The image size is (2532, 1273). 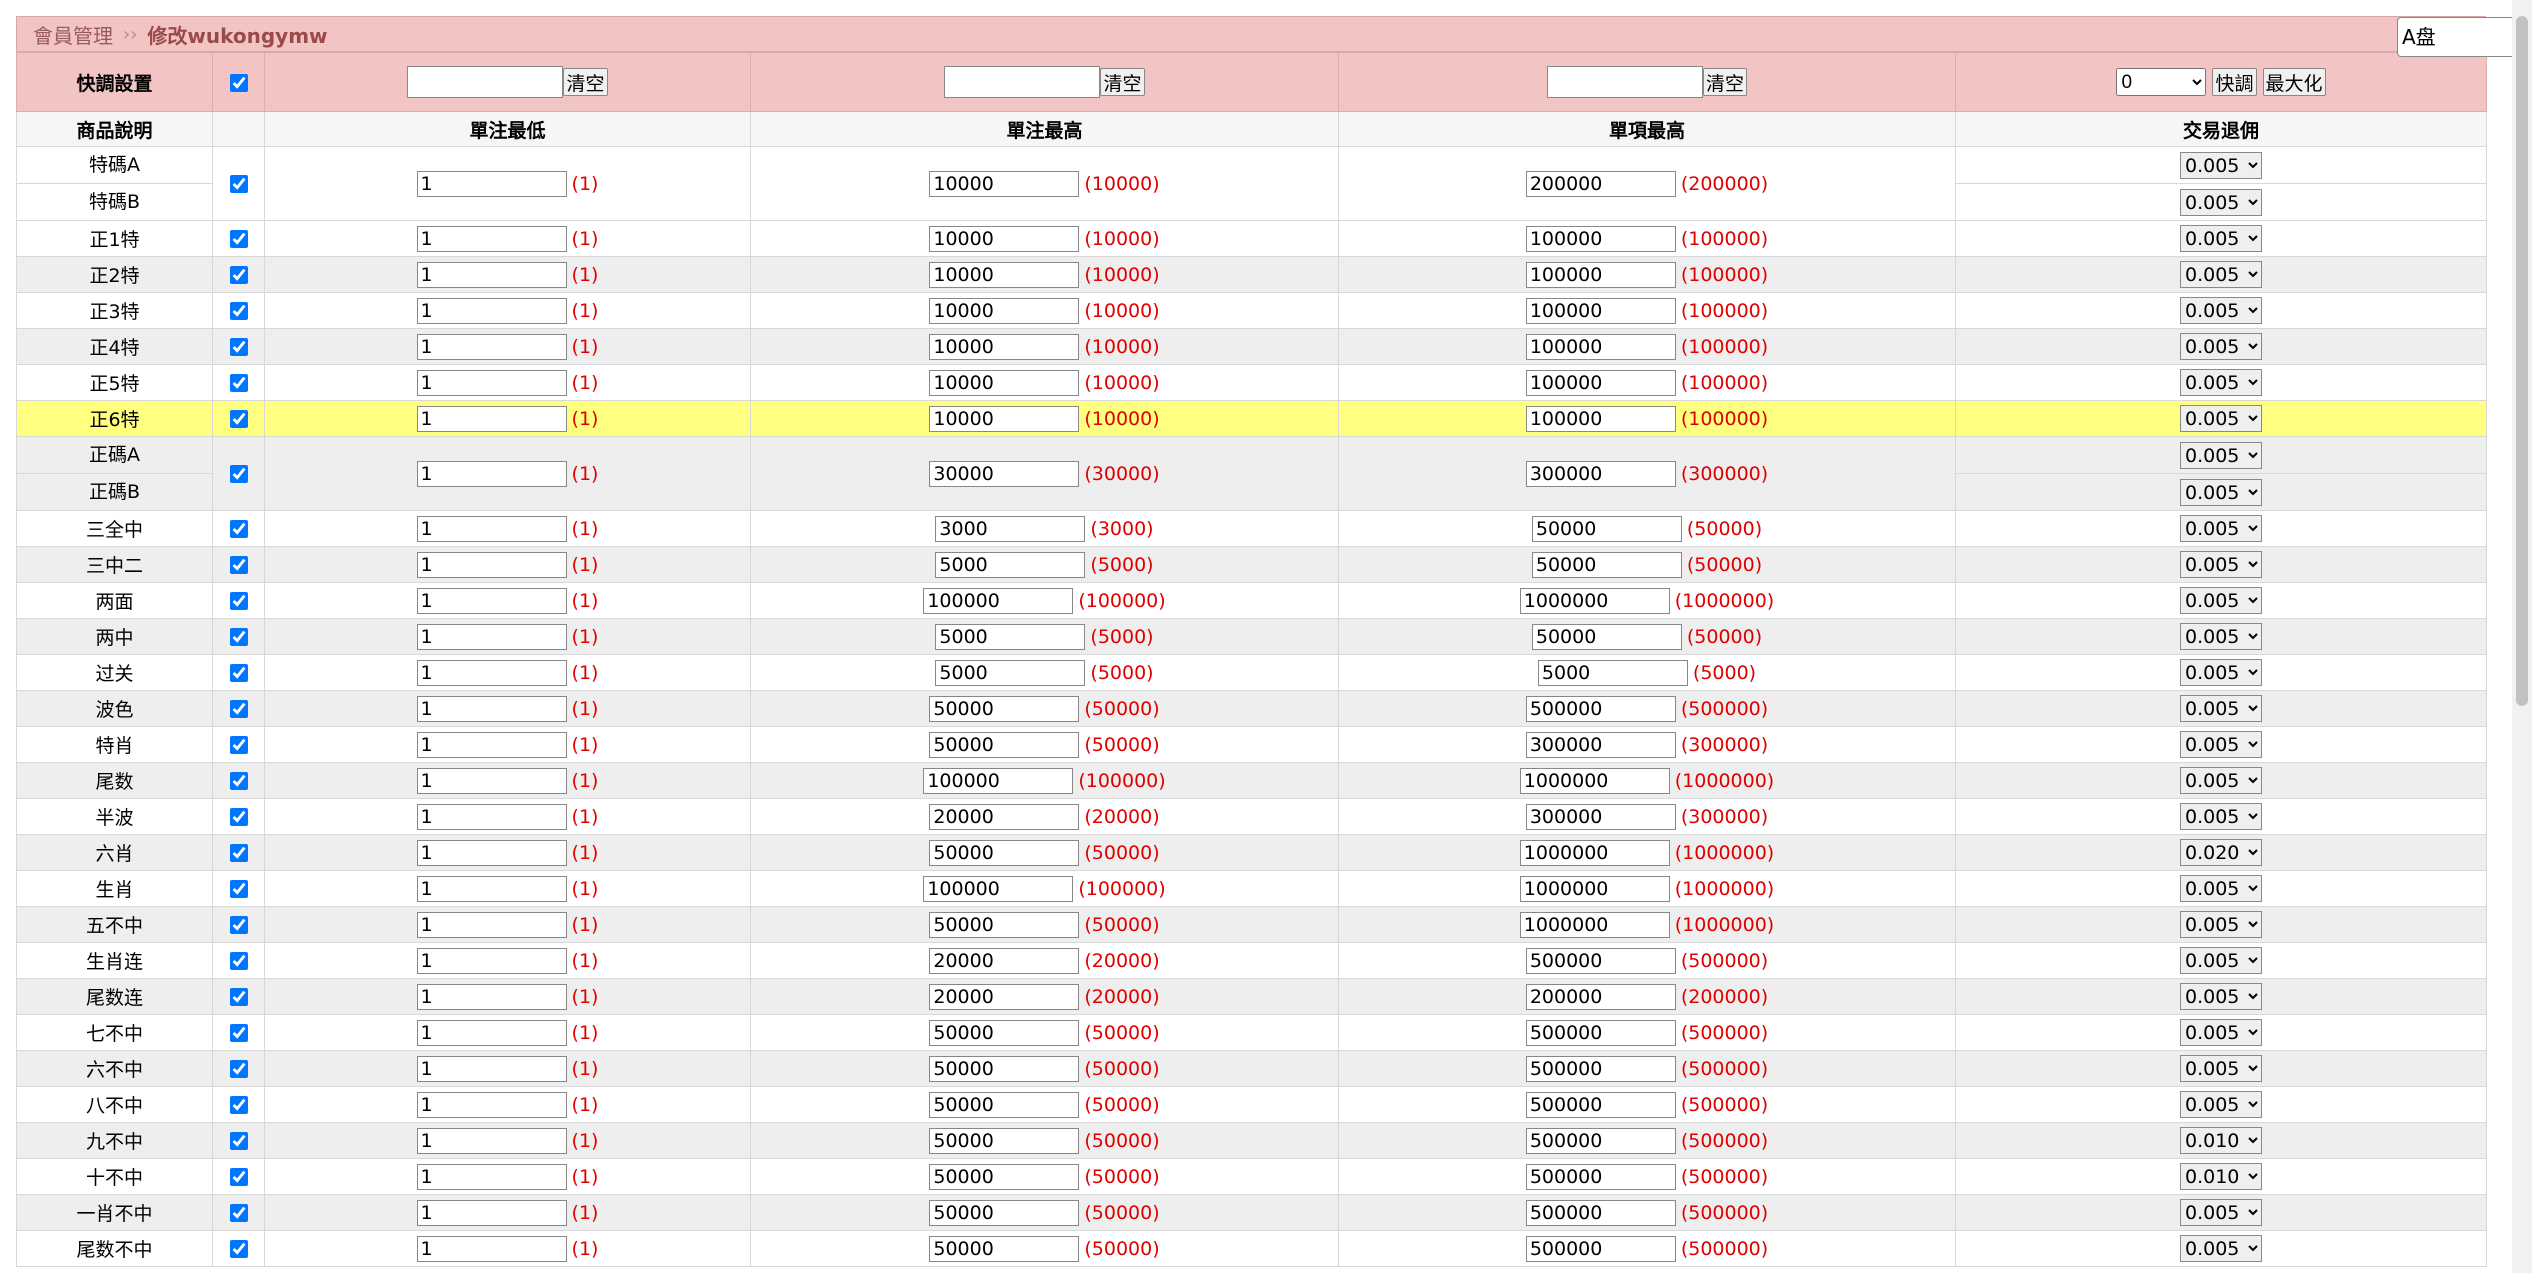 I want to click on quick-min-input, so click(x=485, y=82).